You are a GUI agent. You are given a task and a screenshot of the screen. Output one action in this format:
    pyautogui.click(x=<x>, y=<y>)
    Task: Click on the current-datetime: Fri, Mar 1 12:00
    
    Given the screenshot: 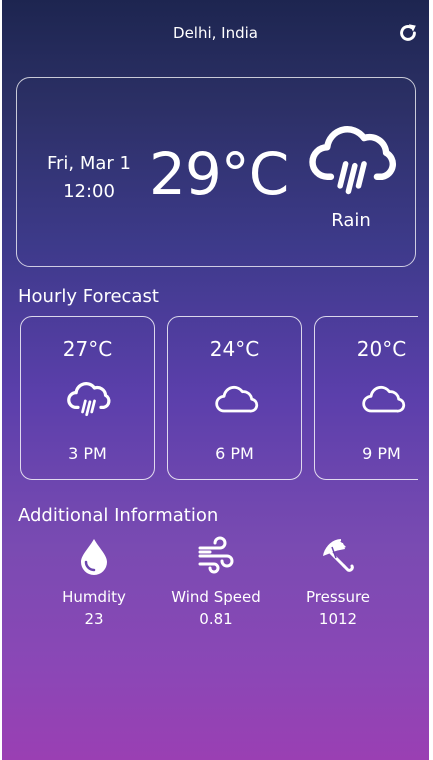 What is the action you would take?
    pyautogui.click(x=89, y=178)
    